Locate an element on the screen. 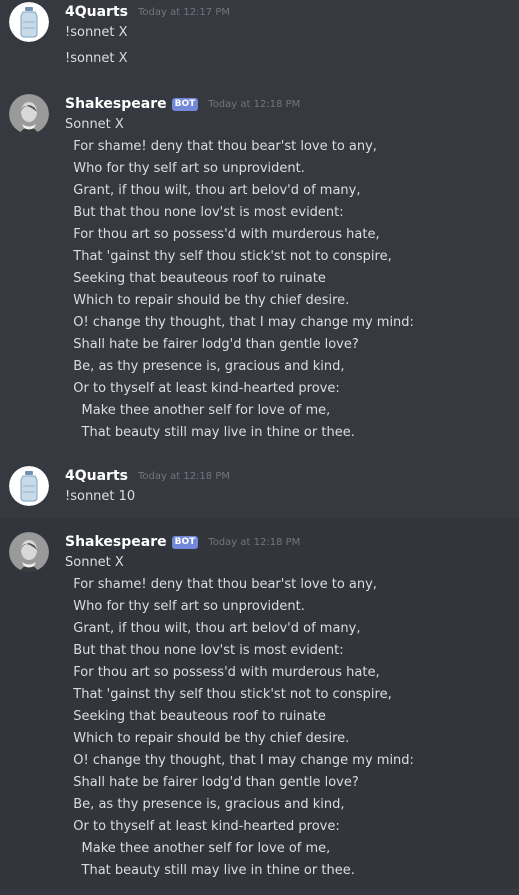 This screenshot has height=895, width=519. message-text: !sonnet 10 is located at coordinates (100, 496).